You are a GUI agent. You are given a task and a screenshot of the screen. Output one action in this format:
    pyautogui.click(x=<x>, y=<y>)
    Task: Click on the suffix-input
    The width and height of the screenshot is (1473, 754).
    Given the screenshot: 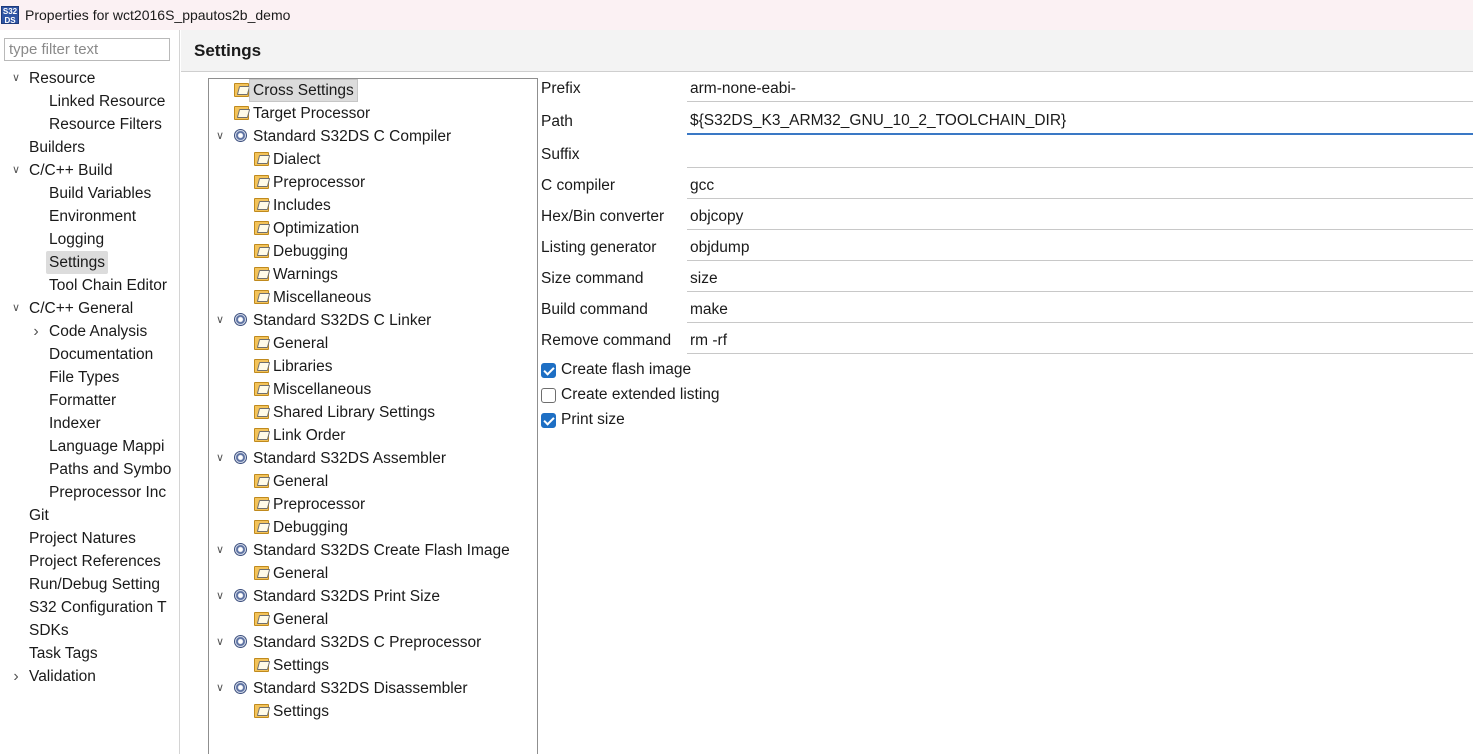 What is the action you would take?
    pyautogui.click(x=1080, y=155)
    